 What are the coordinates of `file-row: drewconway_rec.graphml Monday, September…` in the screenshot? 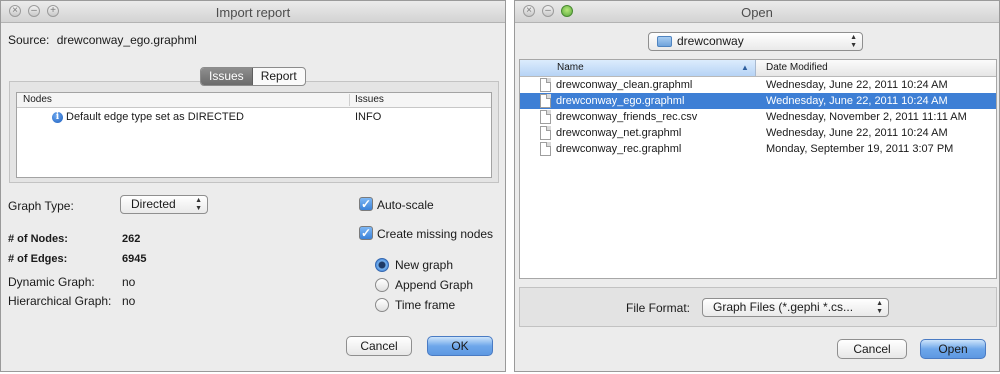 It's located at (758, 149).